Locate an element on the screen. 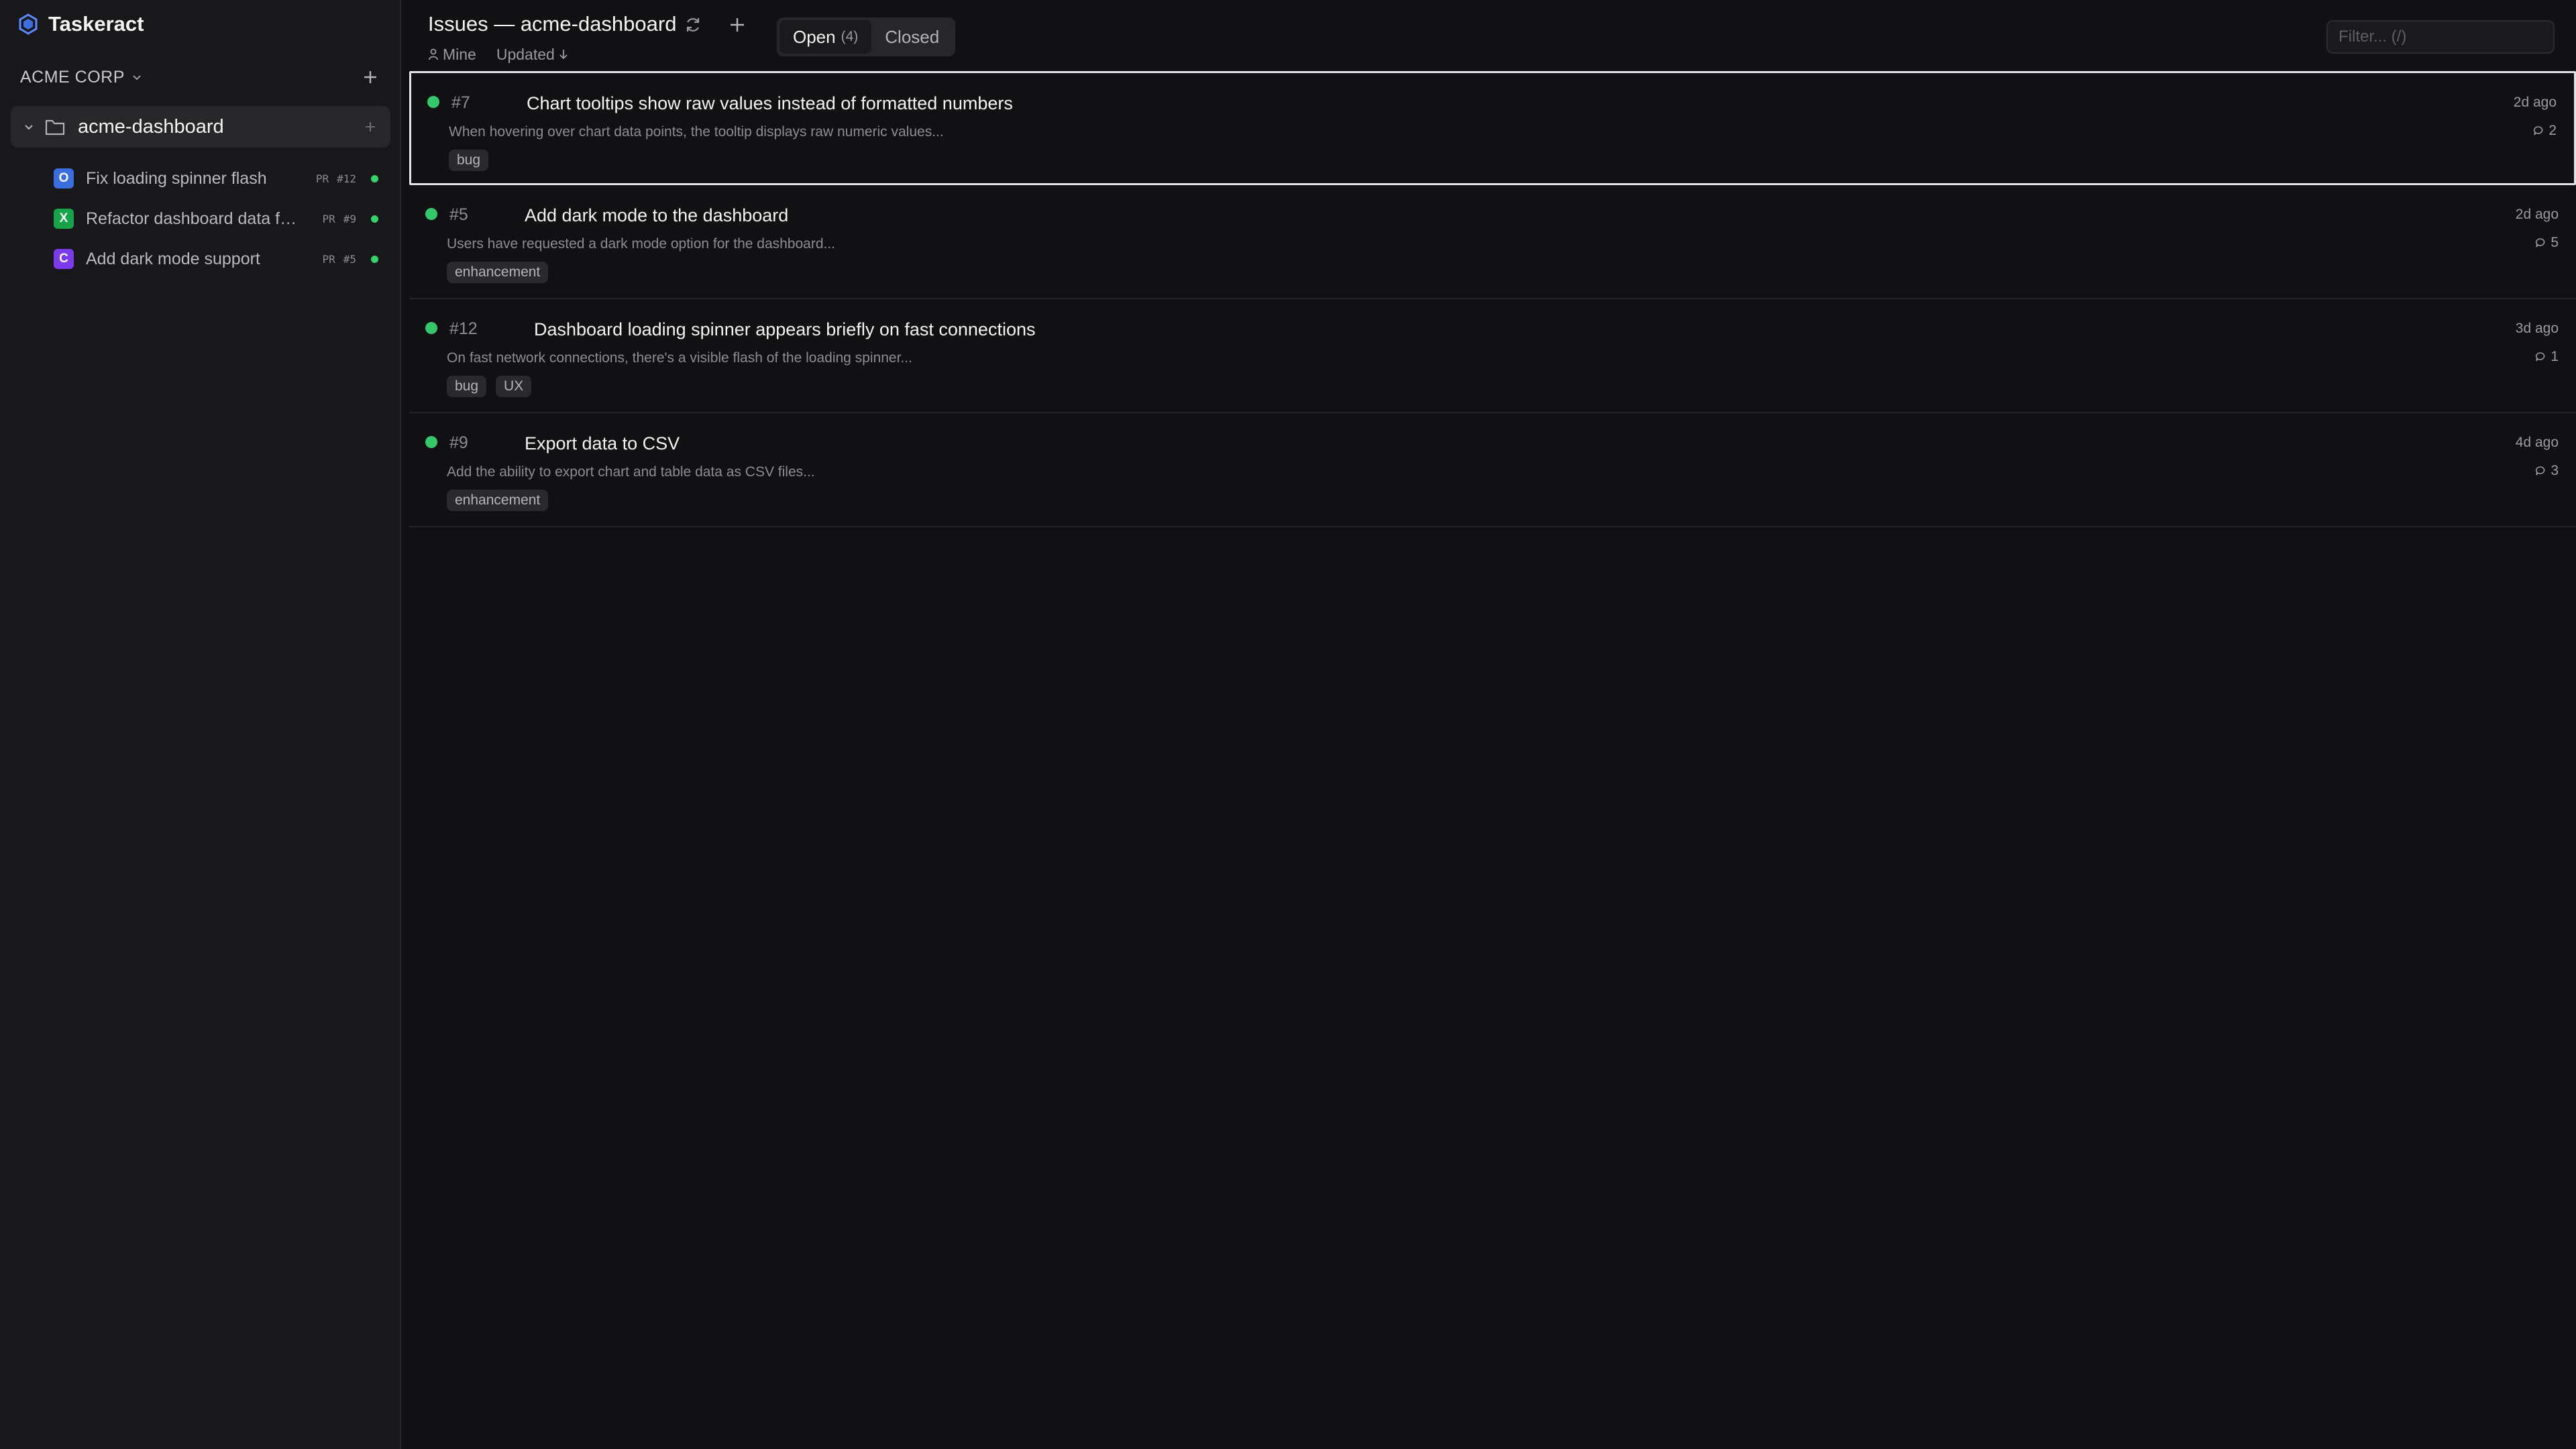 The height and width of the screenshot is (1449, 2576). issue-state-tabs: Open (4) Closed is located at coordinates (866, 36).